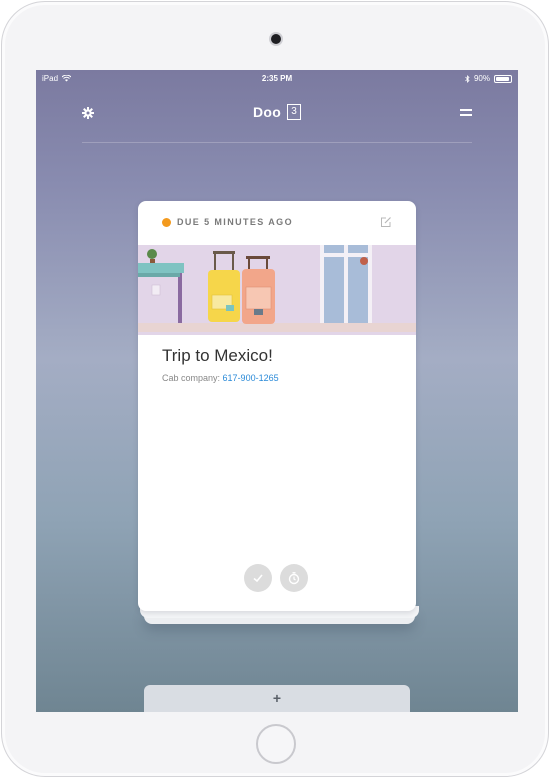 Image resolution: width=550 pixels, height=778 pixels. What do you see at coordinates (166, 222) in the screenshot?
I see `due-status-dot` at bounding box center [166, 222].